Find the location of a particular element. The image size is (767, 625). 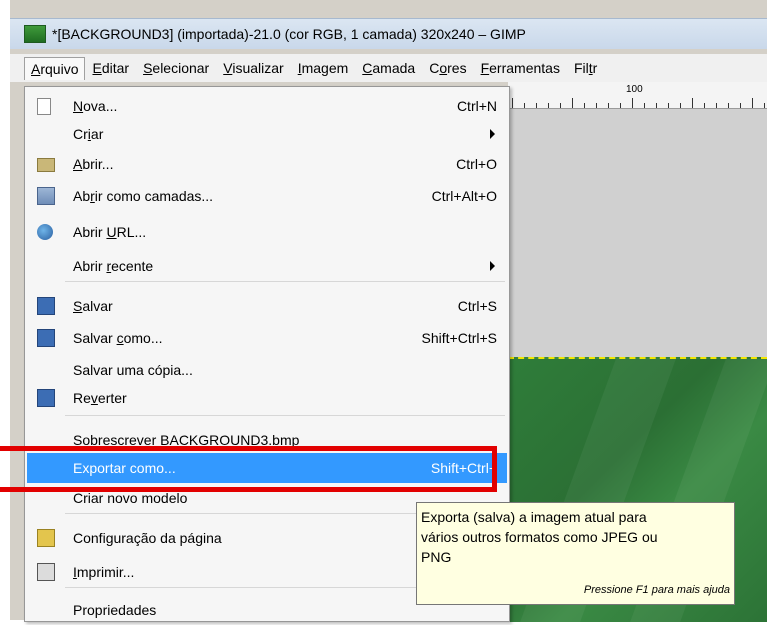

tooltip-line-3: PNG is located at coordinates (436, 557).